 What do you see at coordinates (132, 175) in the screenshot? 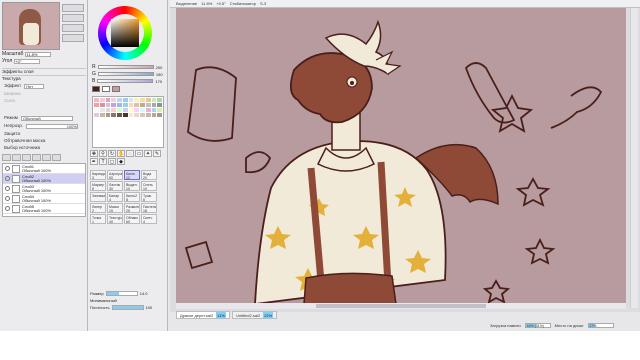
I see `brush-preset: Кисть 12` at bounding box center [132, 175].